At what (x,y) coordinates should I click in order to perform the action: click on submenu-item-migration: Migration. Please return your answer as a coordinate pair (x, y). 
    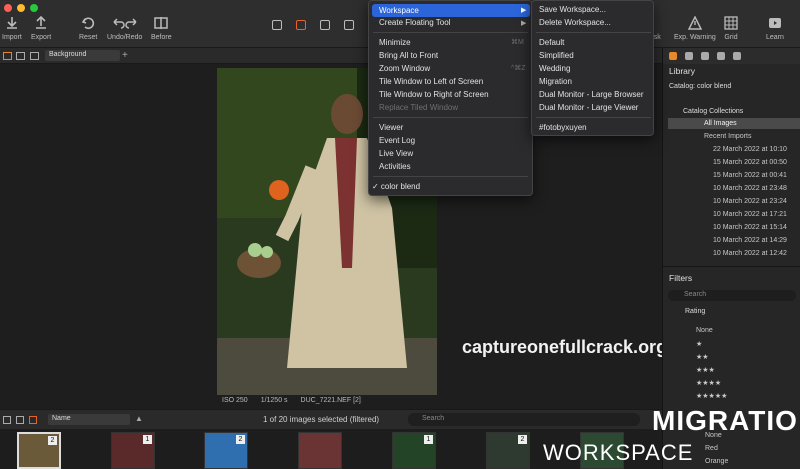
    Looking at the image, I should click on (555, 81).